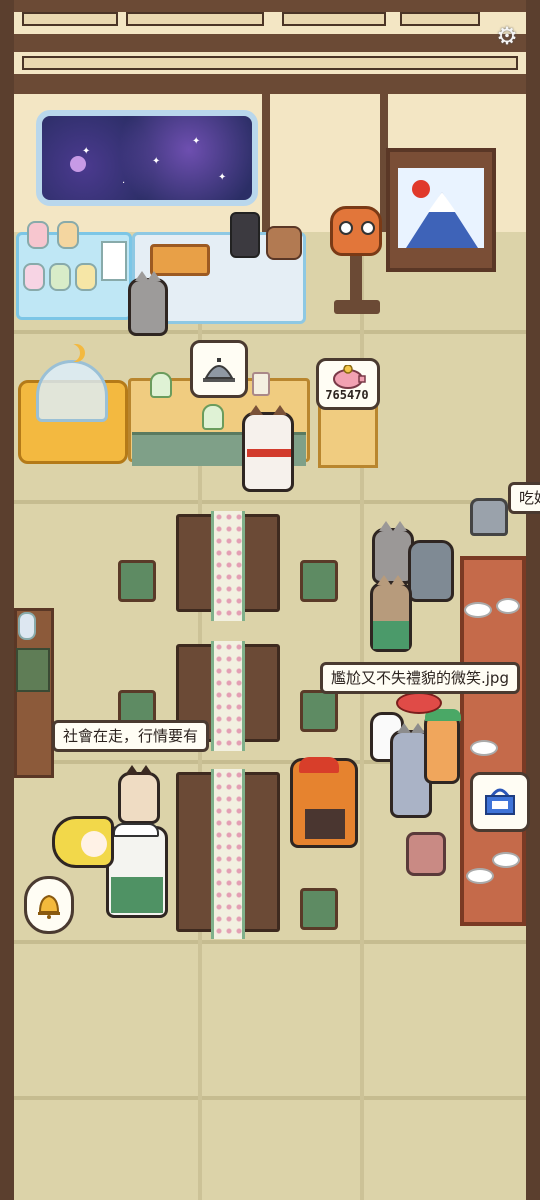  I want to click on menu-board, so click(33, 670).